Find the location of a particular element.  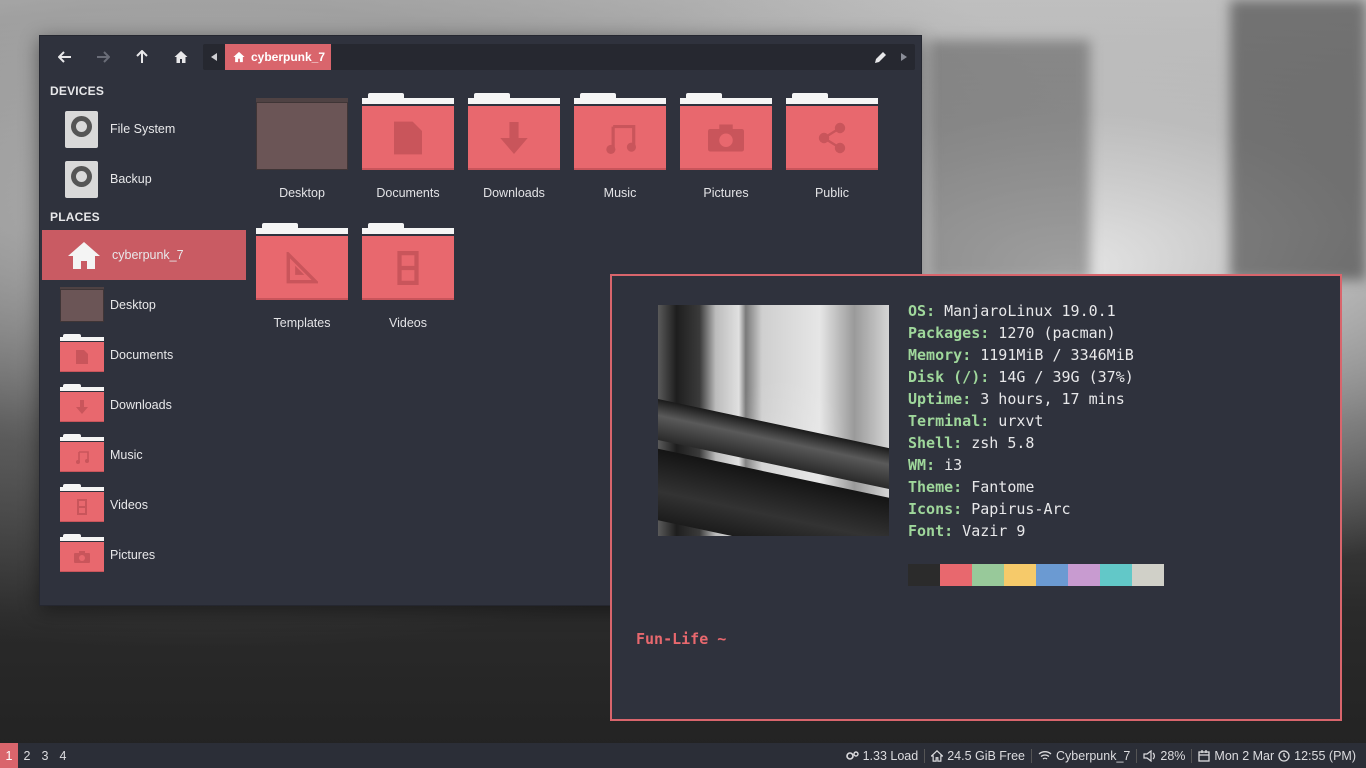

sidebar-item-label: Videos is located at coordinates (129, 505).